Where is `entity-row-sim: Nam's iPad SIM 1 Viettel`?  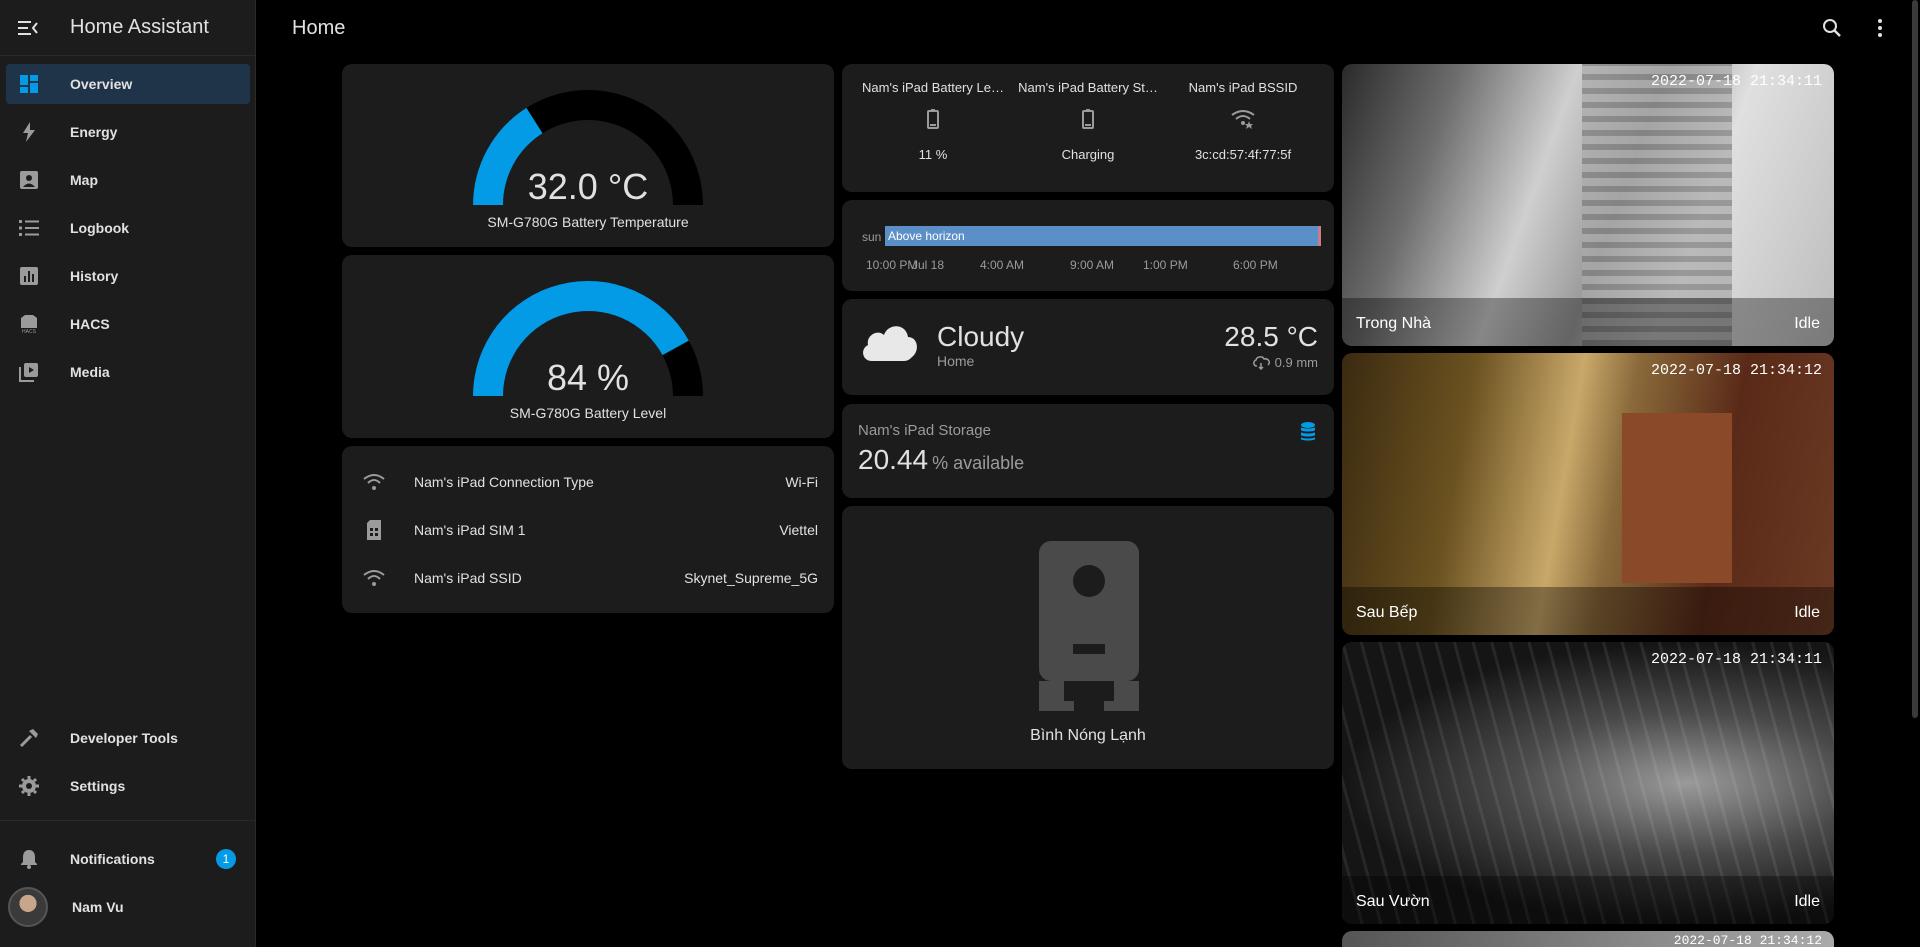
entity-row-sim: Nam's iPad SIM 1 Viettel is located at coordinates (590, 530).